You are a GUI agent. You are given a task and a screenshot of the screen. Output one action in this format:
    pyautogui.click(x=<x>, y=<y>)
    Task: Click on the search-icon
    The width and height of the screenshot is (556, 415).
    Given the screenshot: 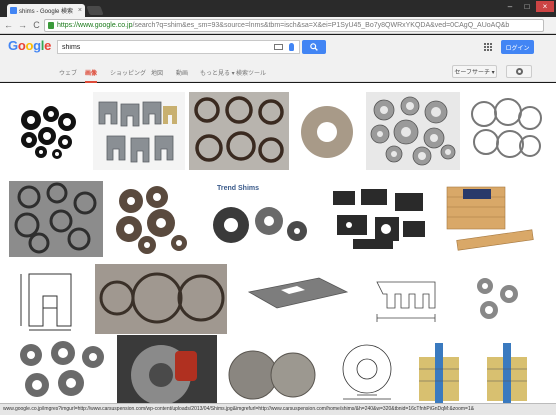 What is the action you would take?
    pyautogui.click(x=314, y=47)
    